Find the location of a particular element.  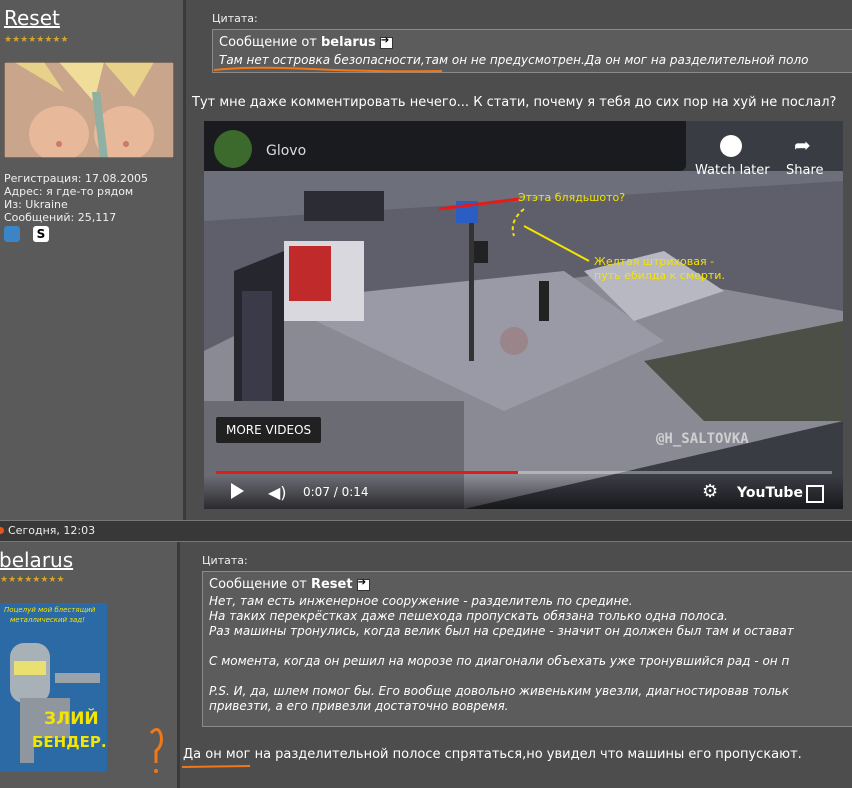

video-progress-track is located at coordinates (524, 472).